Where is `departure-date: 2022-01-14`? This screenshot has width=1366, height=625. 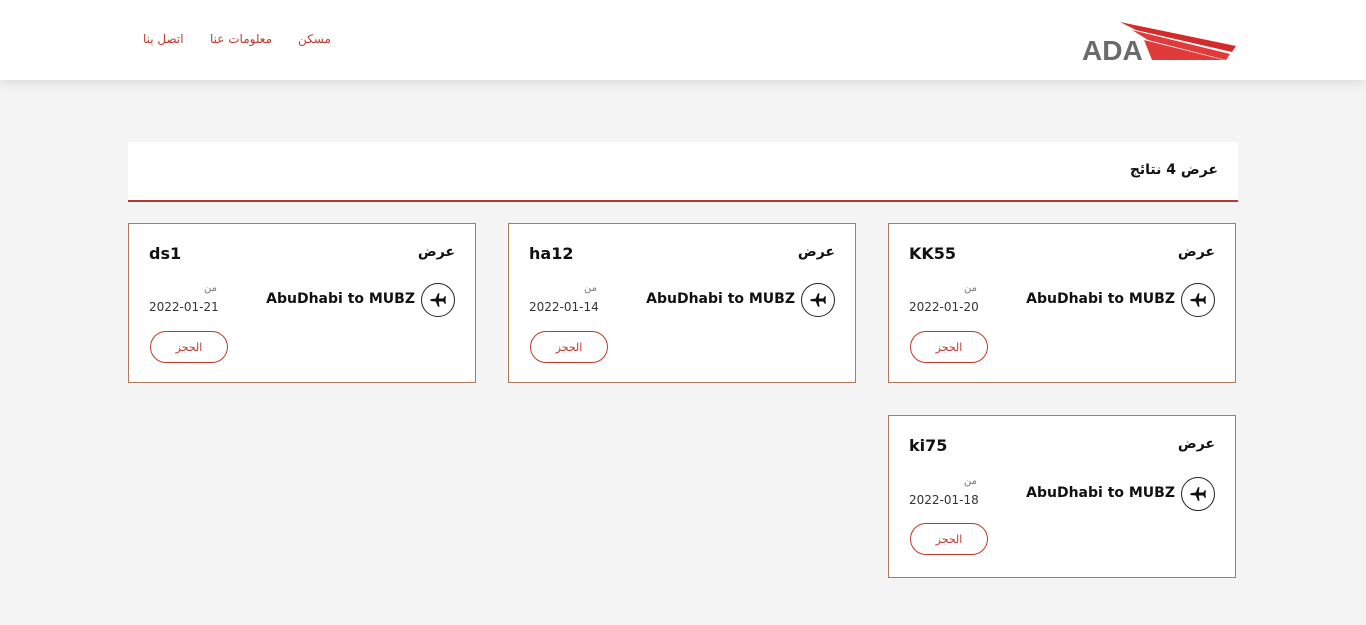
departure-date: 2022-01-14 is located at coordinates (564, 307).